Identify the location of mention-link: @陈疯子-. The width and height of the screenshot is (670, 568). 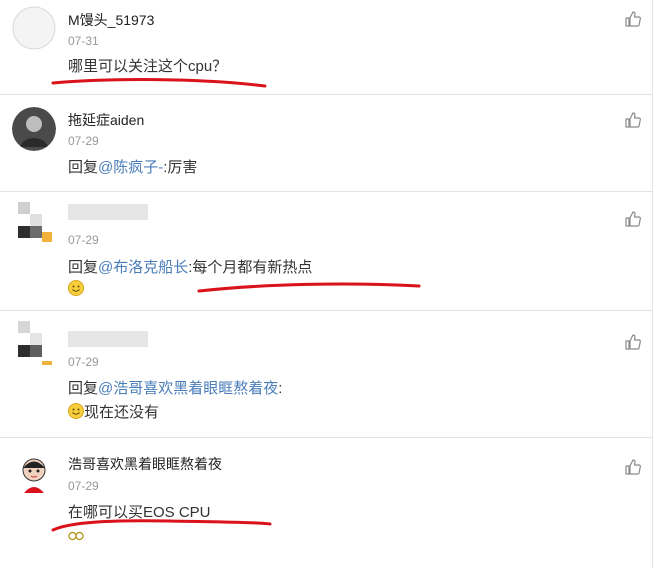
(130, 167).